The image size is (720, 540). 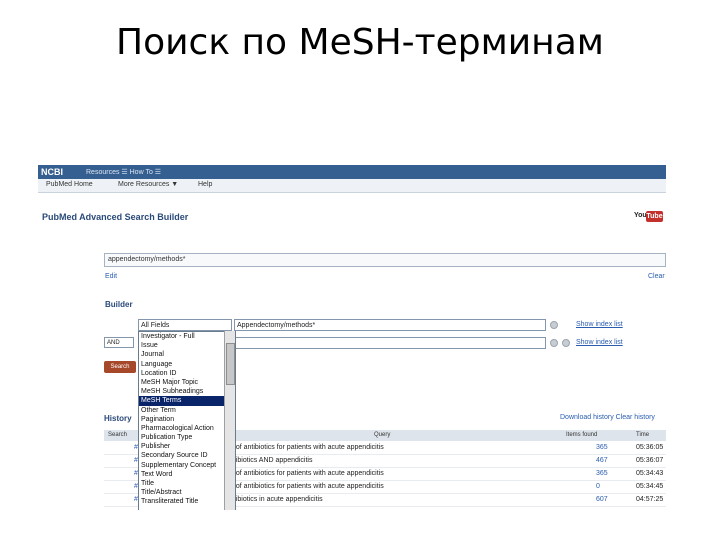 What do you see at coordinates (205, 184) in the screenshot?
I see `help-link: Help` at bounding box center [205, 184].